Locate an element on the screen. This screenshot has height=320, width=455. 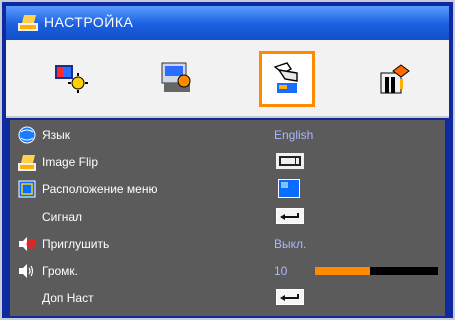
title-bar: НАСТРОЙКА is located at coordinates (227, 23).